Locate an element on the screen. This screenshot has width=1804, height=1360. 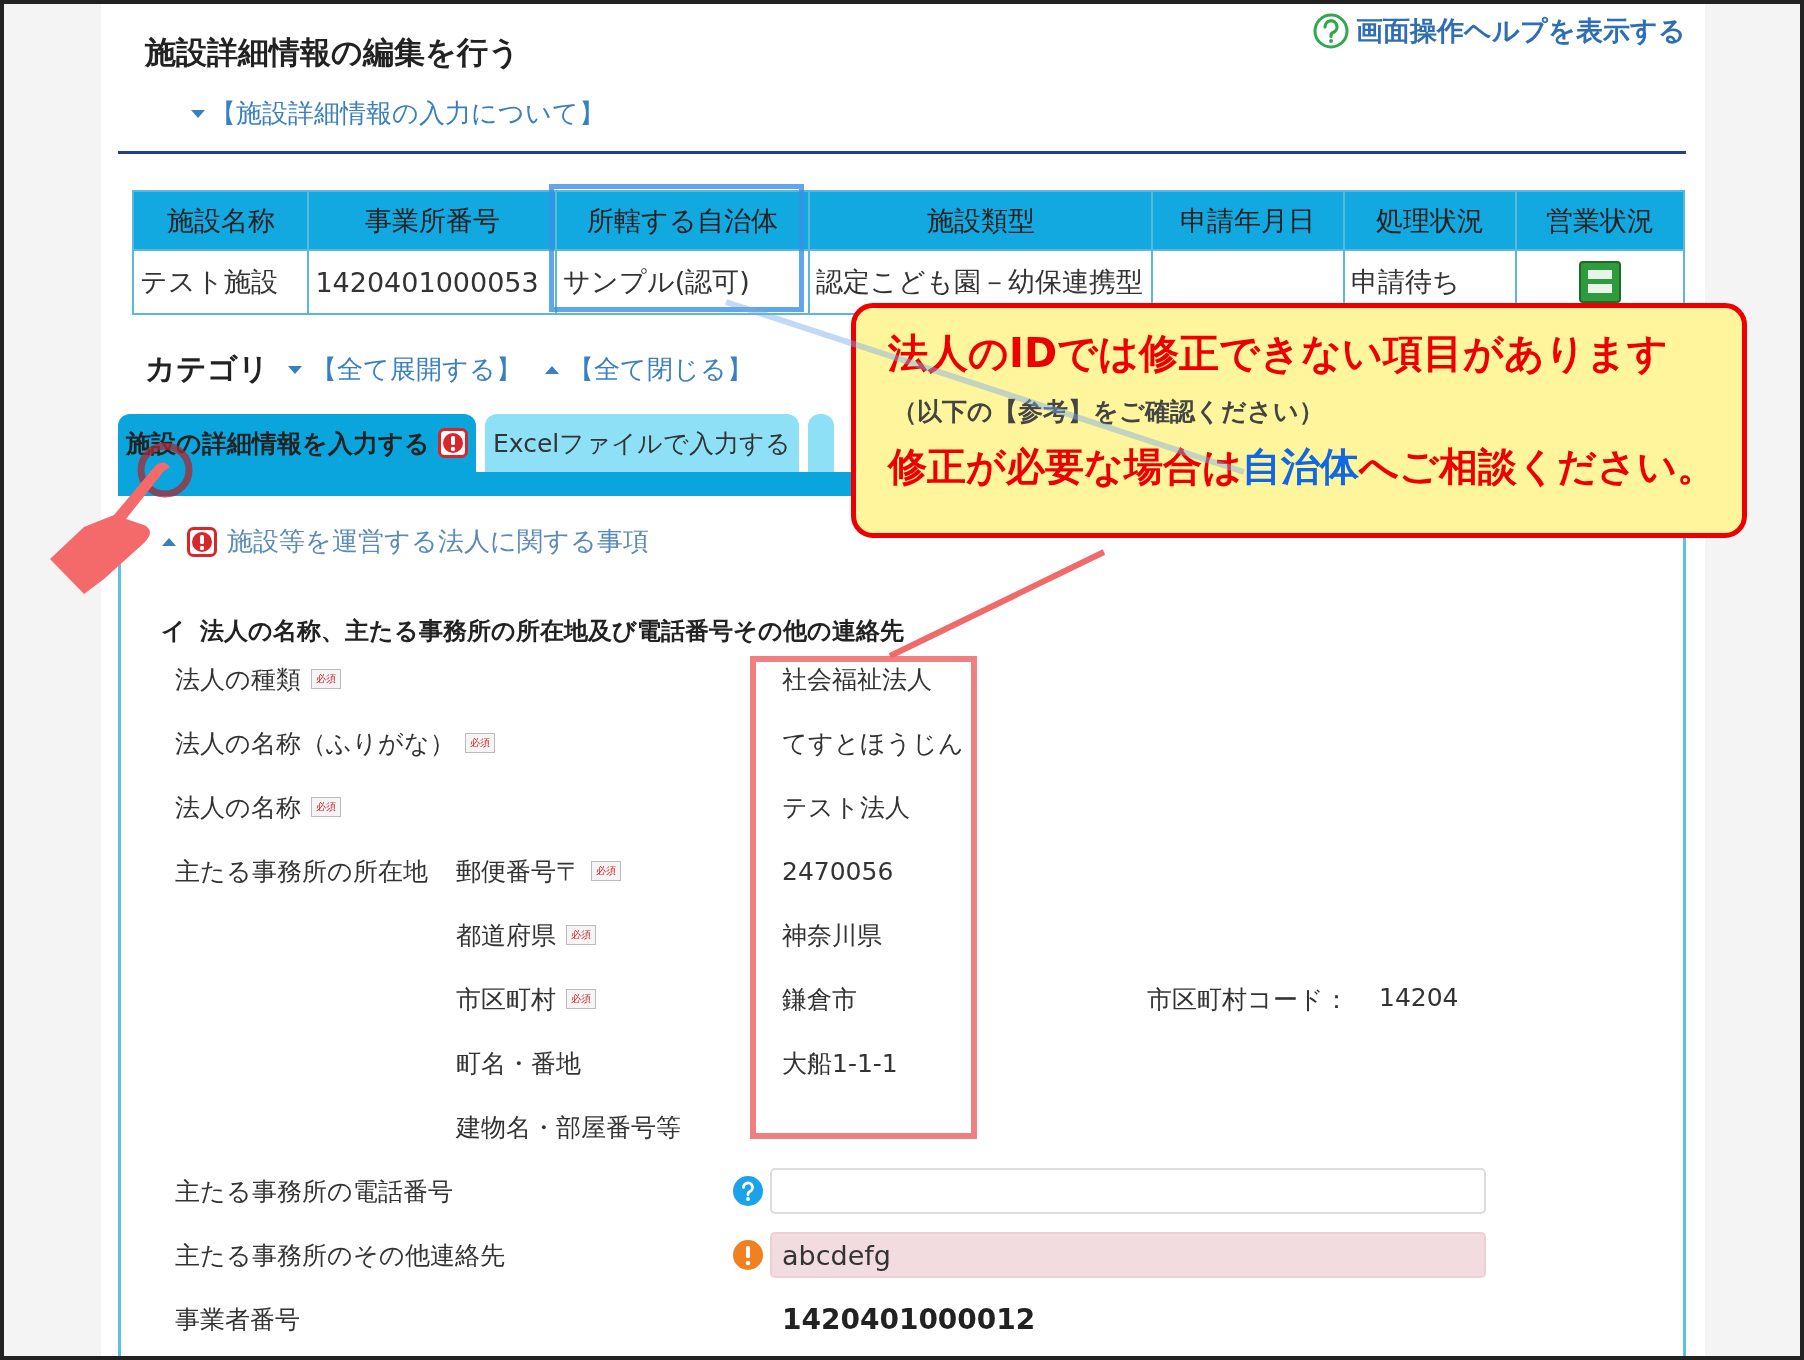
field-label: 主たる事務所の電話番号 is located at coordinates (314, 1191).